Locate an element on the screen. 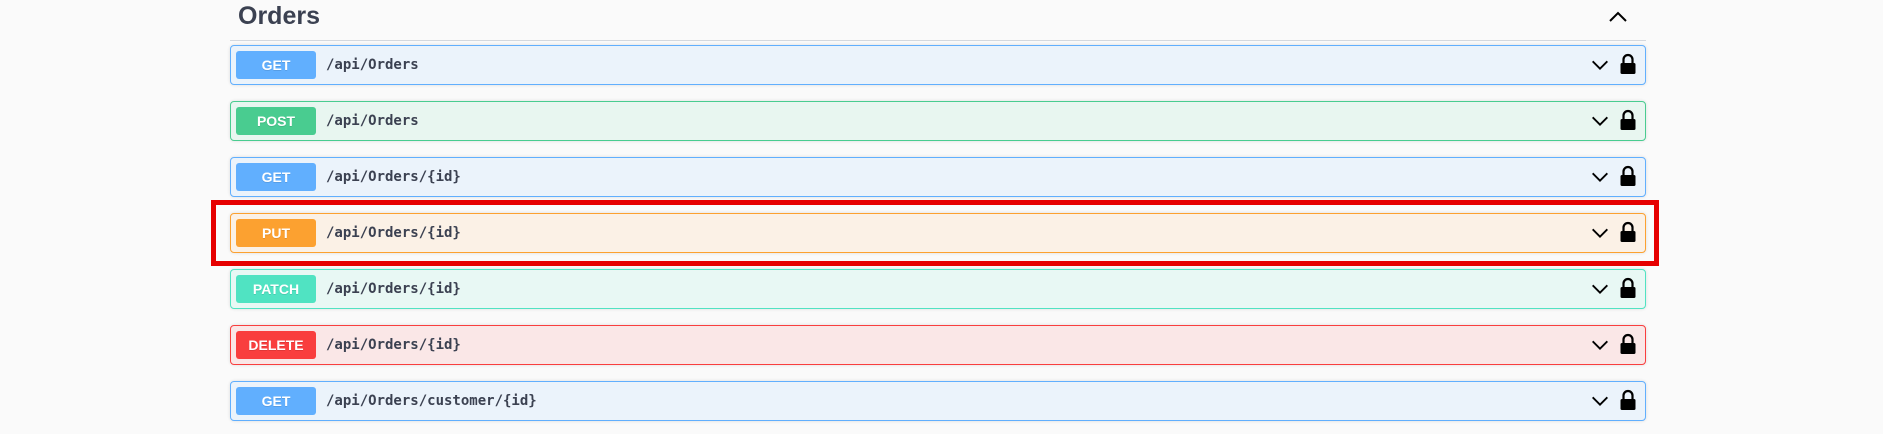 The width and height of the screenshot is (1883, 434). method-badge: DELETE is located at coordinates (276, 345).